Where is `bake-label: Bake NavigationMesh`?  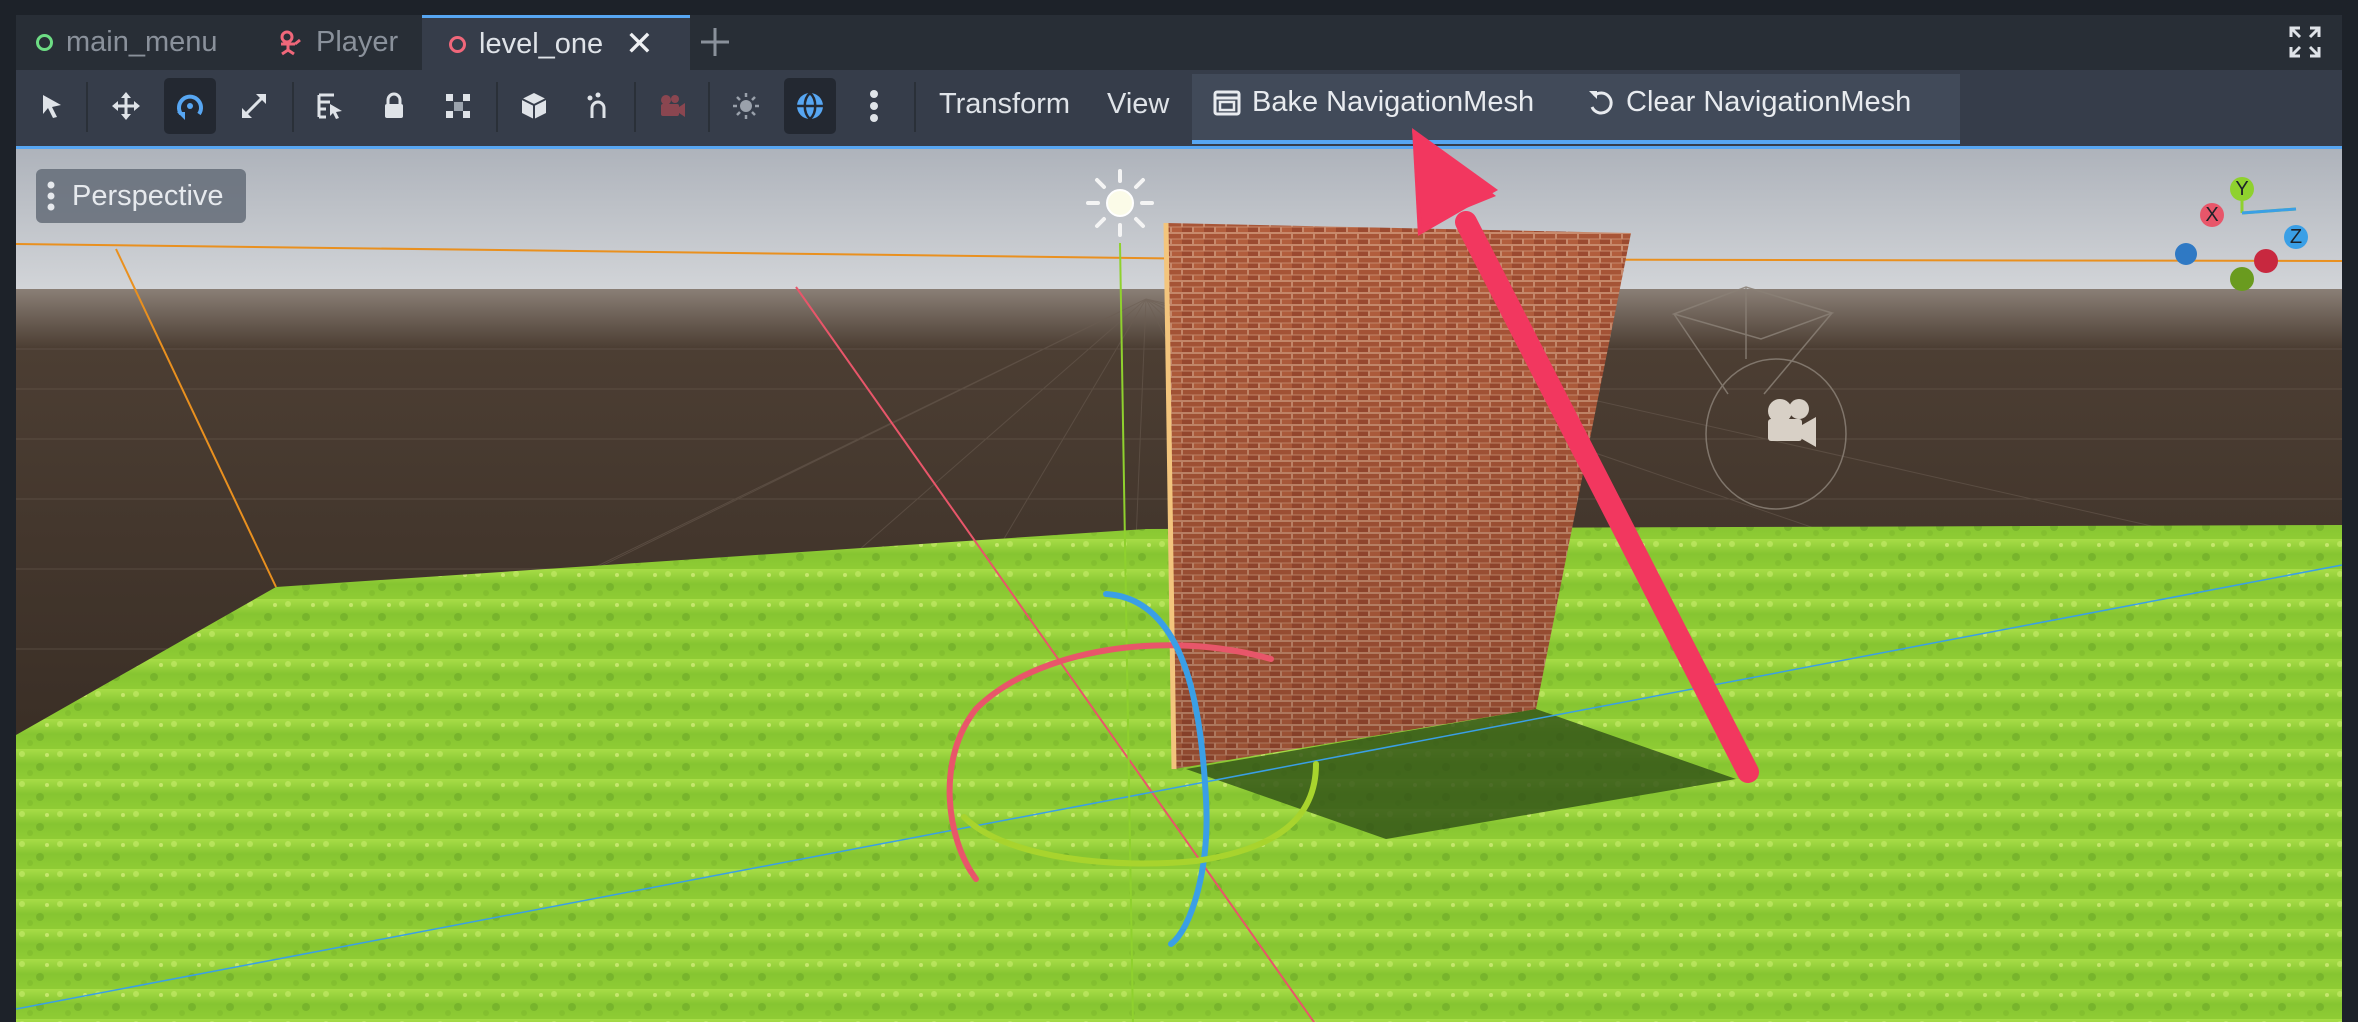 bake-label: Bake NavigationMesh is located at coordinates (1393, 102).